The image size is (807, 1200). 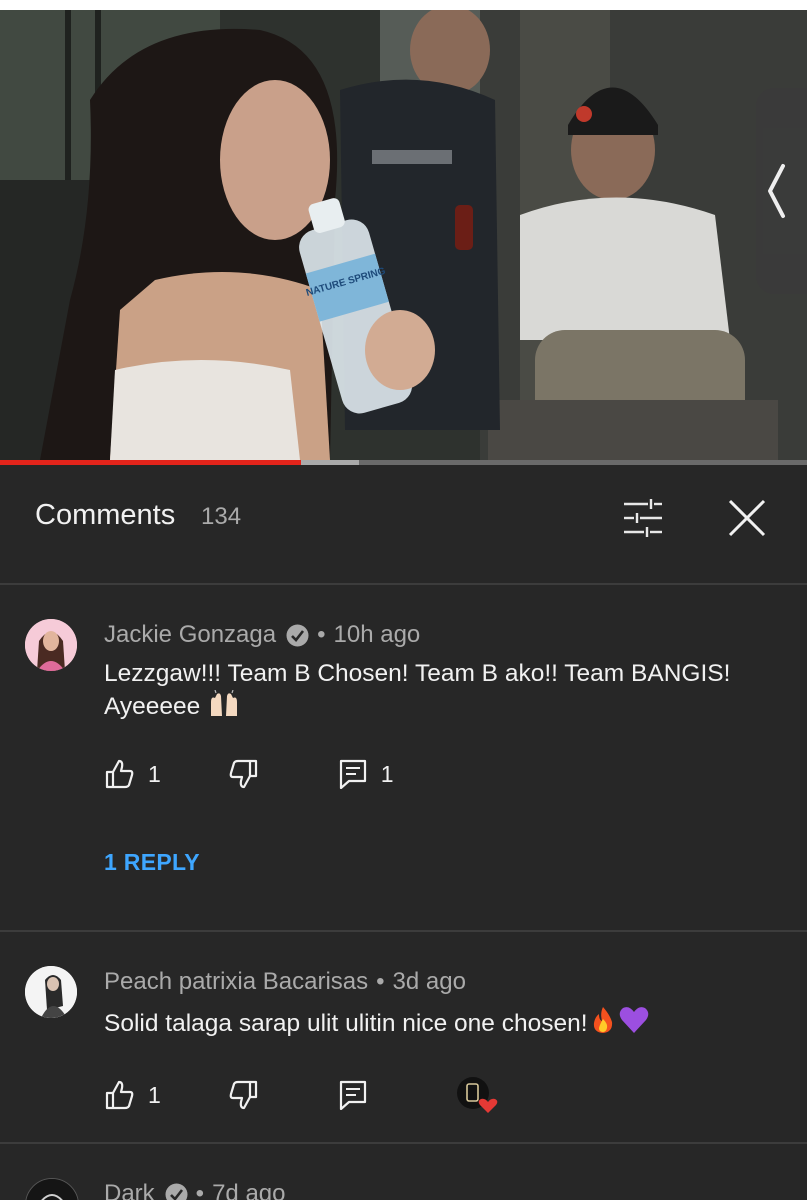 What do you see at coordinates (377, 635) in the screenshot?
I see `comment-time: 10h ago` at bounding box center [377, 635].